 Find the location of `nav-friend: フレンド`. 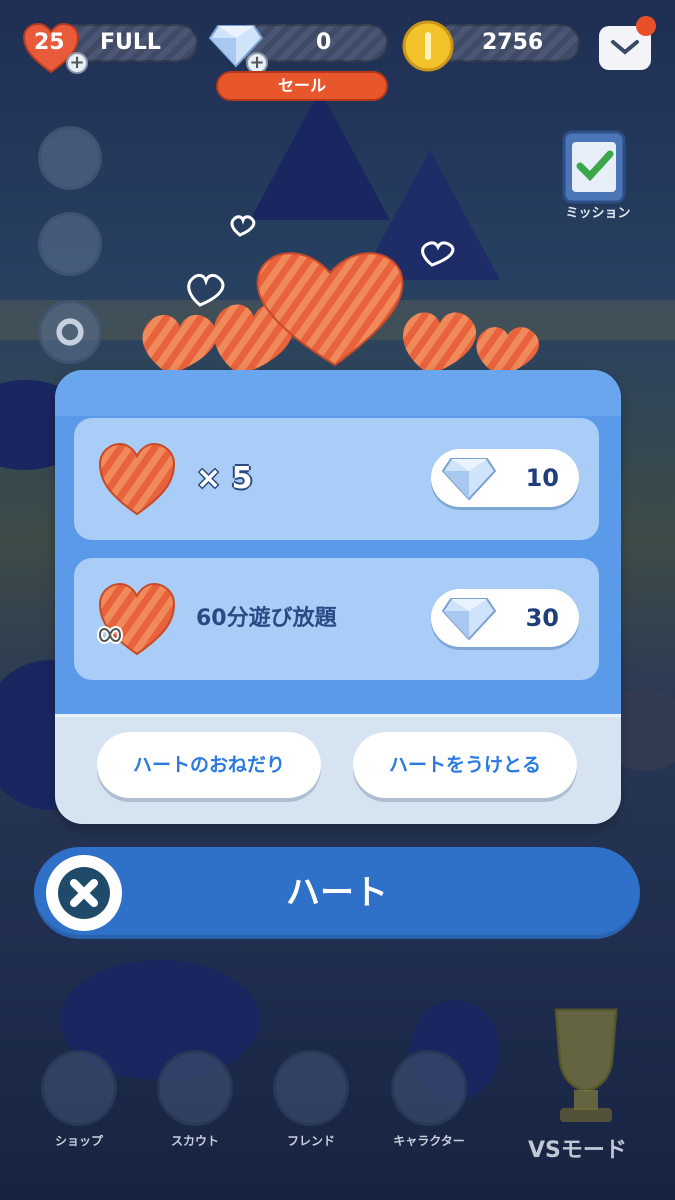

nav-friend: フレンド is located at coordinates (311, 1100).